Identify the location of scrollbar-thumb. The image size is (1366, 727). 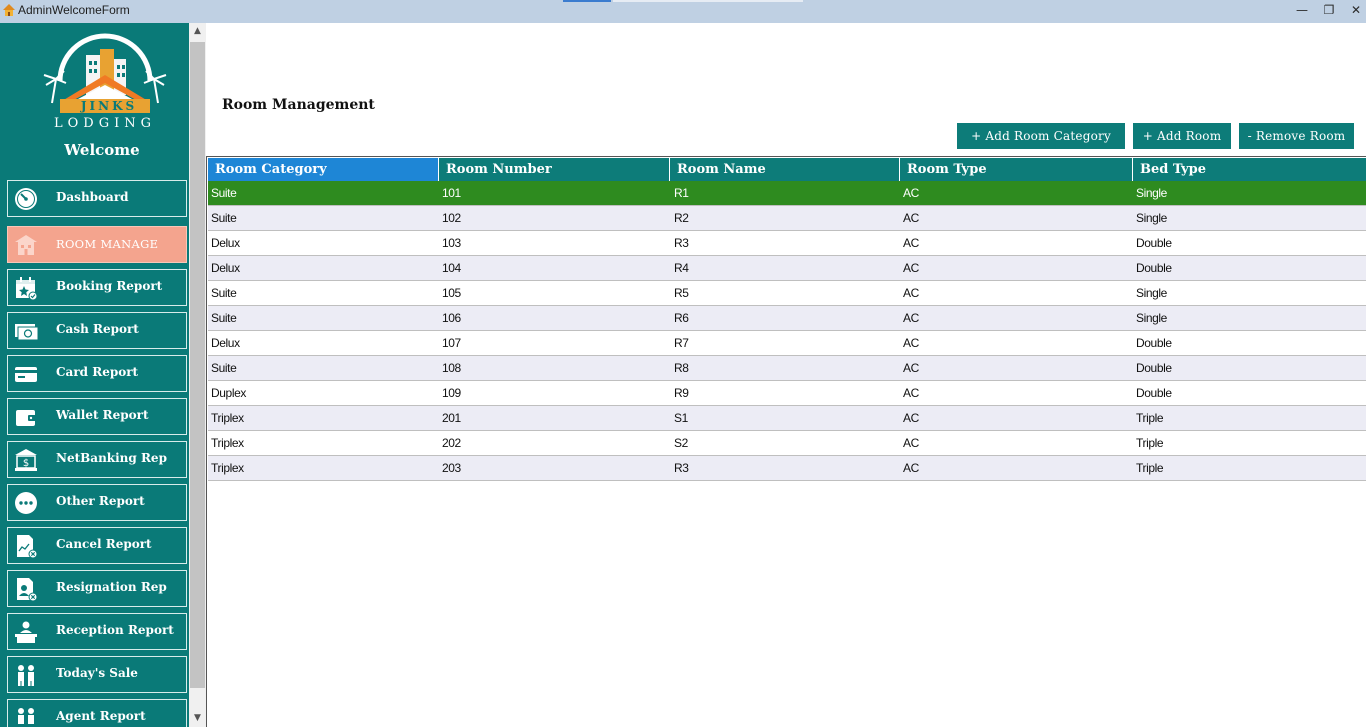
(197, 365).